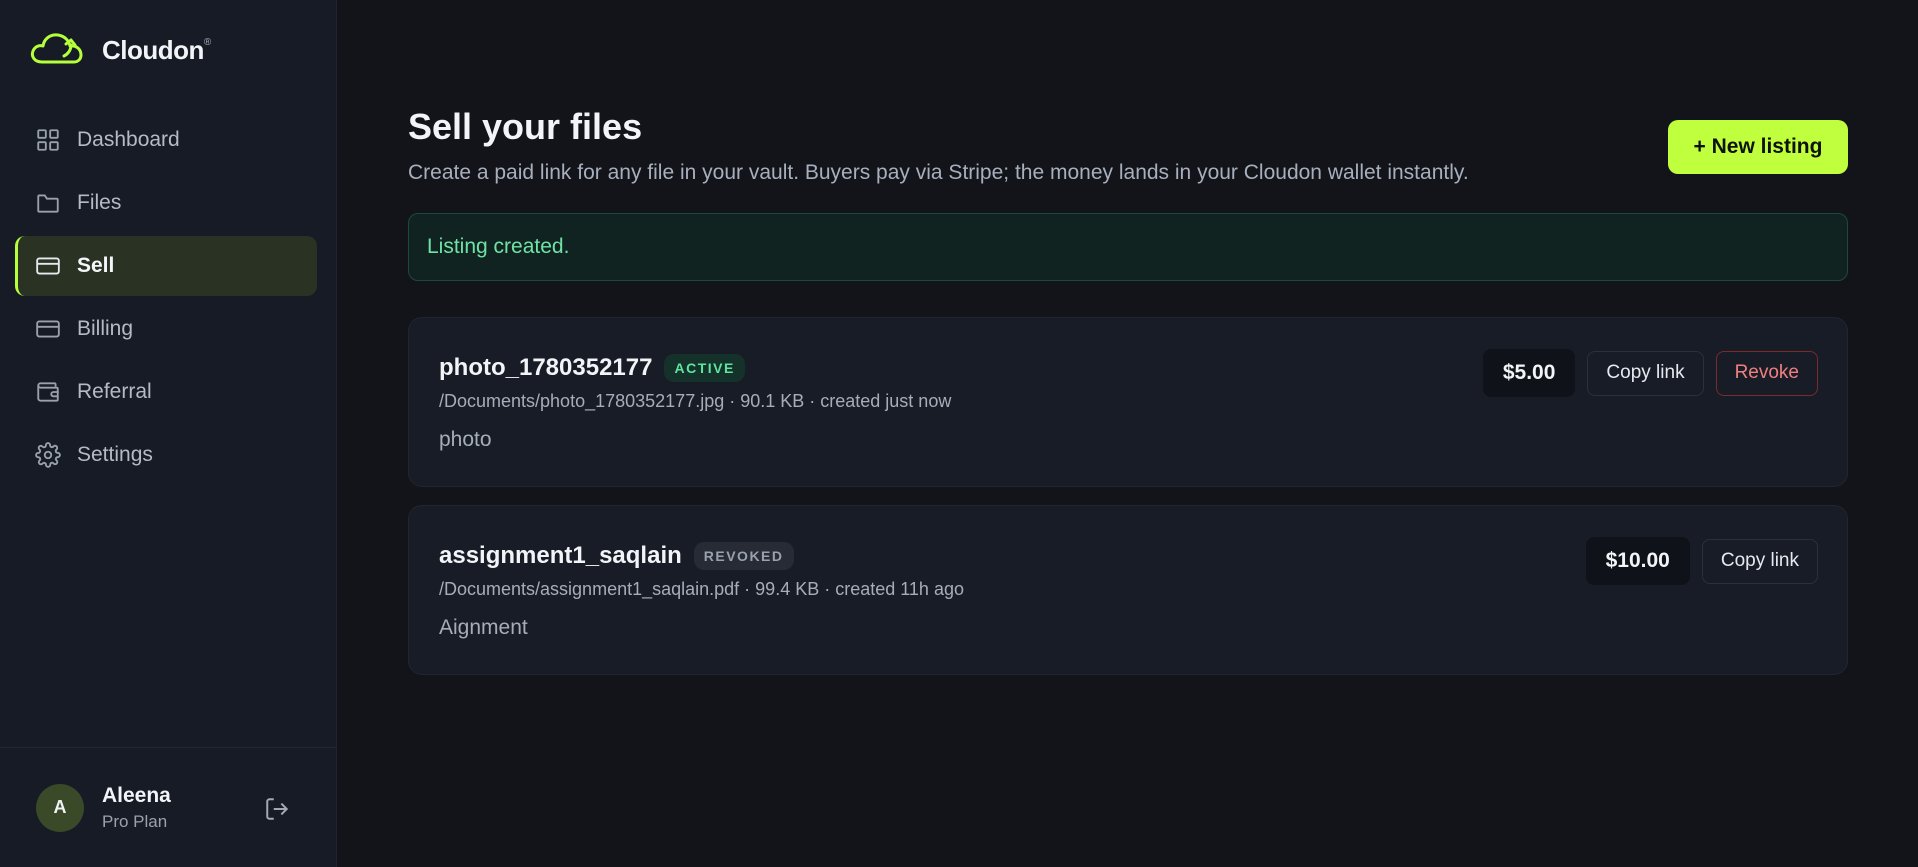 The image size is (1918, 867). Describe the element at coordinates (1128, 247) in the screenshot. I see `success-alert: Listing created.` at that location.